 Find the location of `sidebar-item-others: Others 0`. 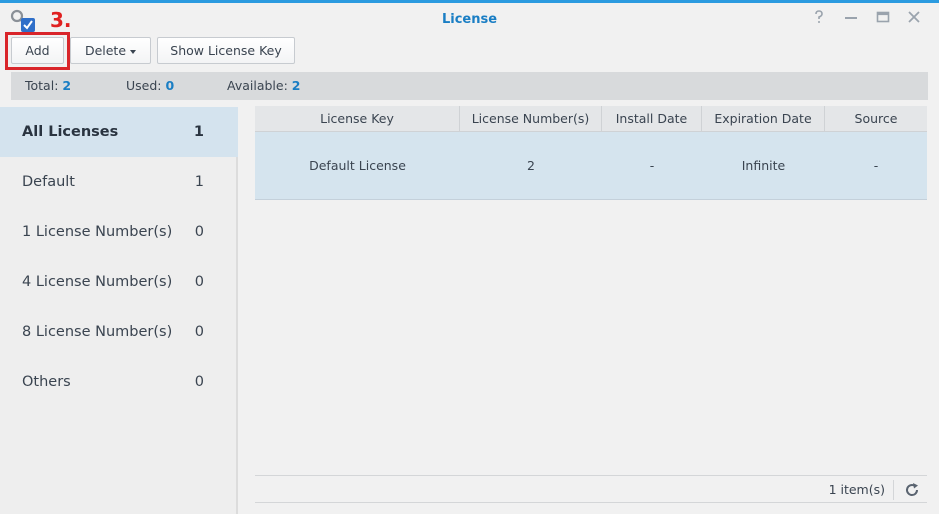

sidebar-item-others: Others 0 is located at coordinates (119, 382).